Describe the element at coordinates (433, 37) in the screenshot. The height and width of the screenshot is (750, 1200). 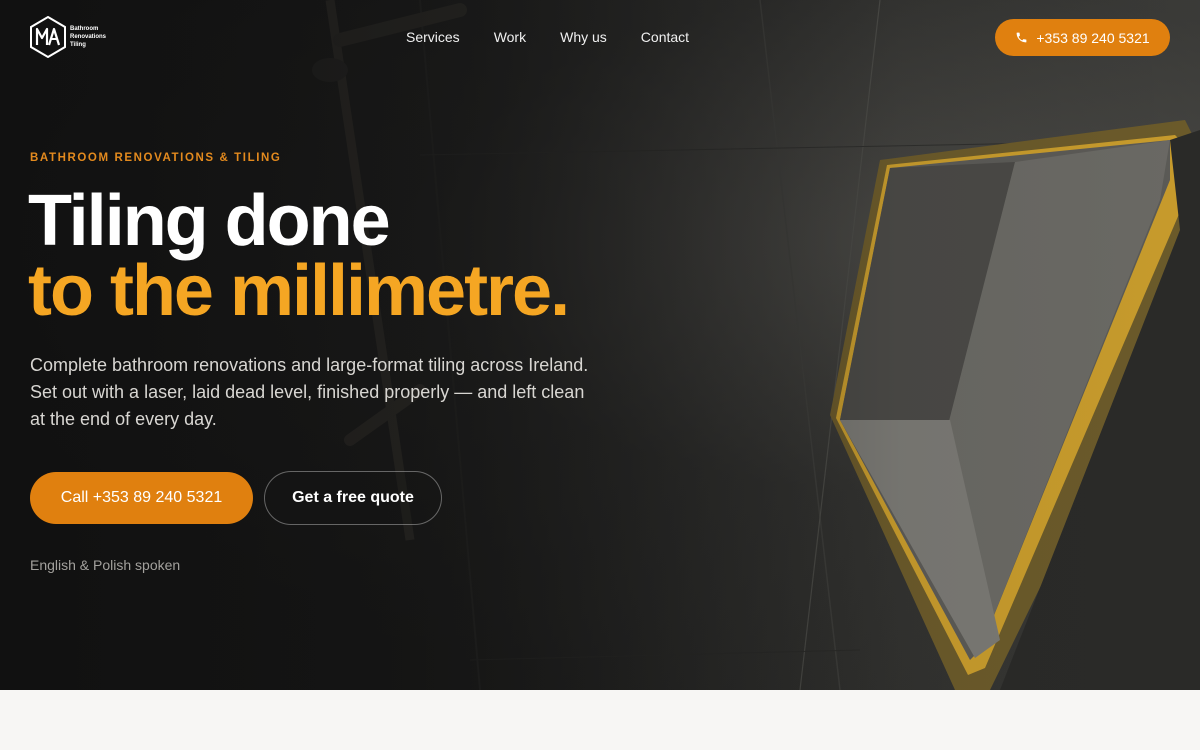
I see `nav-link-services: Services` at that location.